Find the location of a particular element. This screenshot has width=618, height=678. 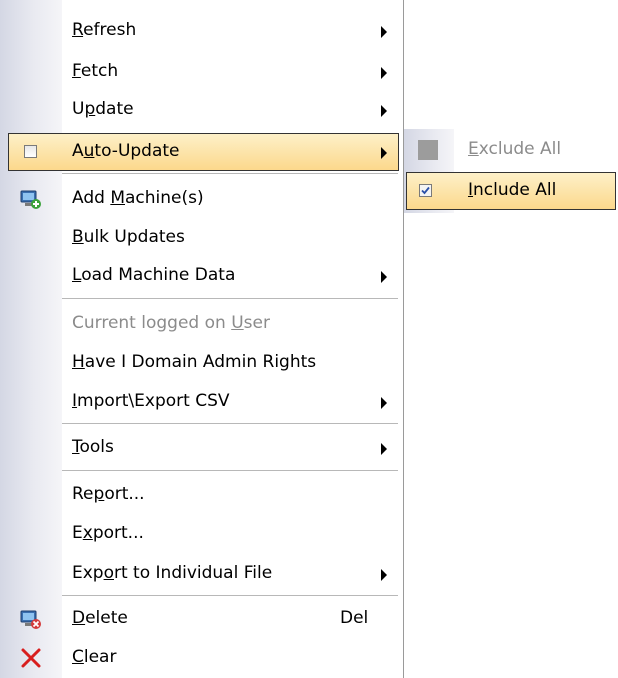

menu-item-fetch: Fetch is located at coordinates (201, 72).